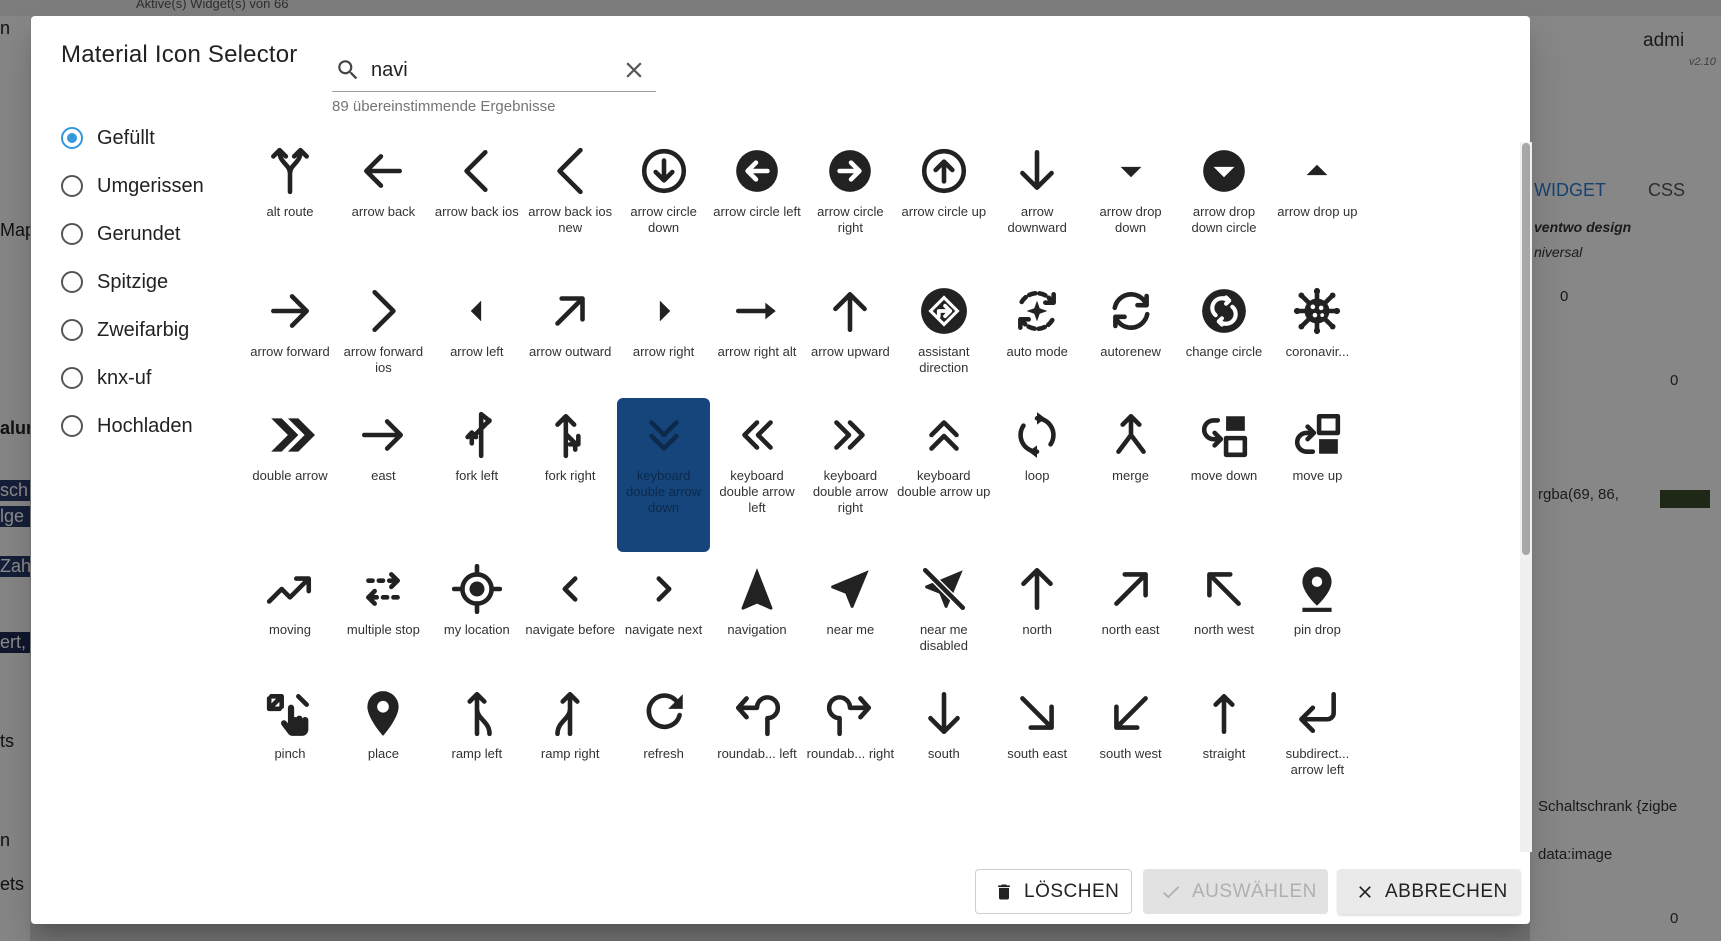  I want to click on icon-label: my location, so click(476, 629).